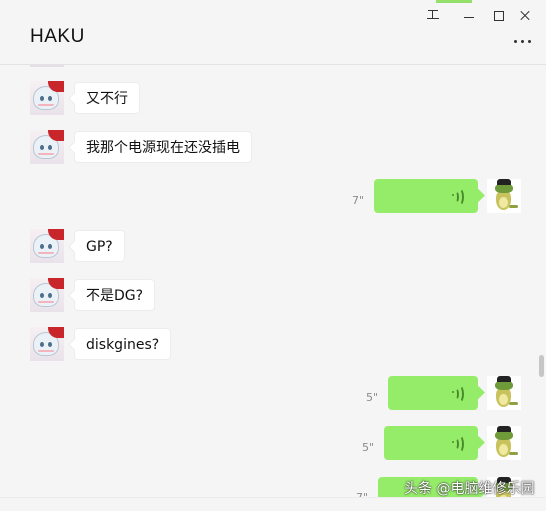 Image resolution: width=546 pixels, height=511 pixels. Describe the element at coordinates (523, 43) in the screenshot. I see `more-dots-icon` at that location.